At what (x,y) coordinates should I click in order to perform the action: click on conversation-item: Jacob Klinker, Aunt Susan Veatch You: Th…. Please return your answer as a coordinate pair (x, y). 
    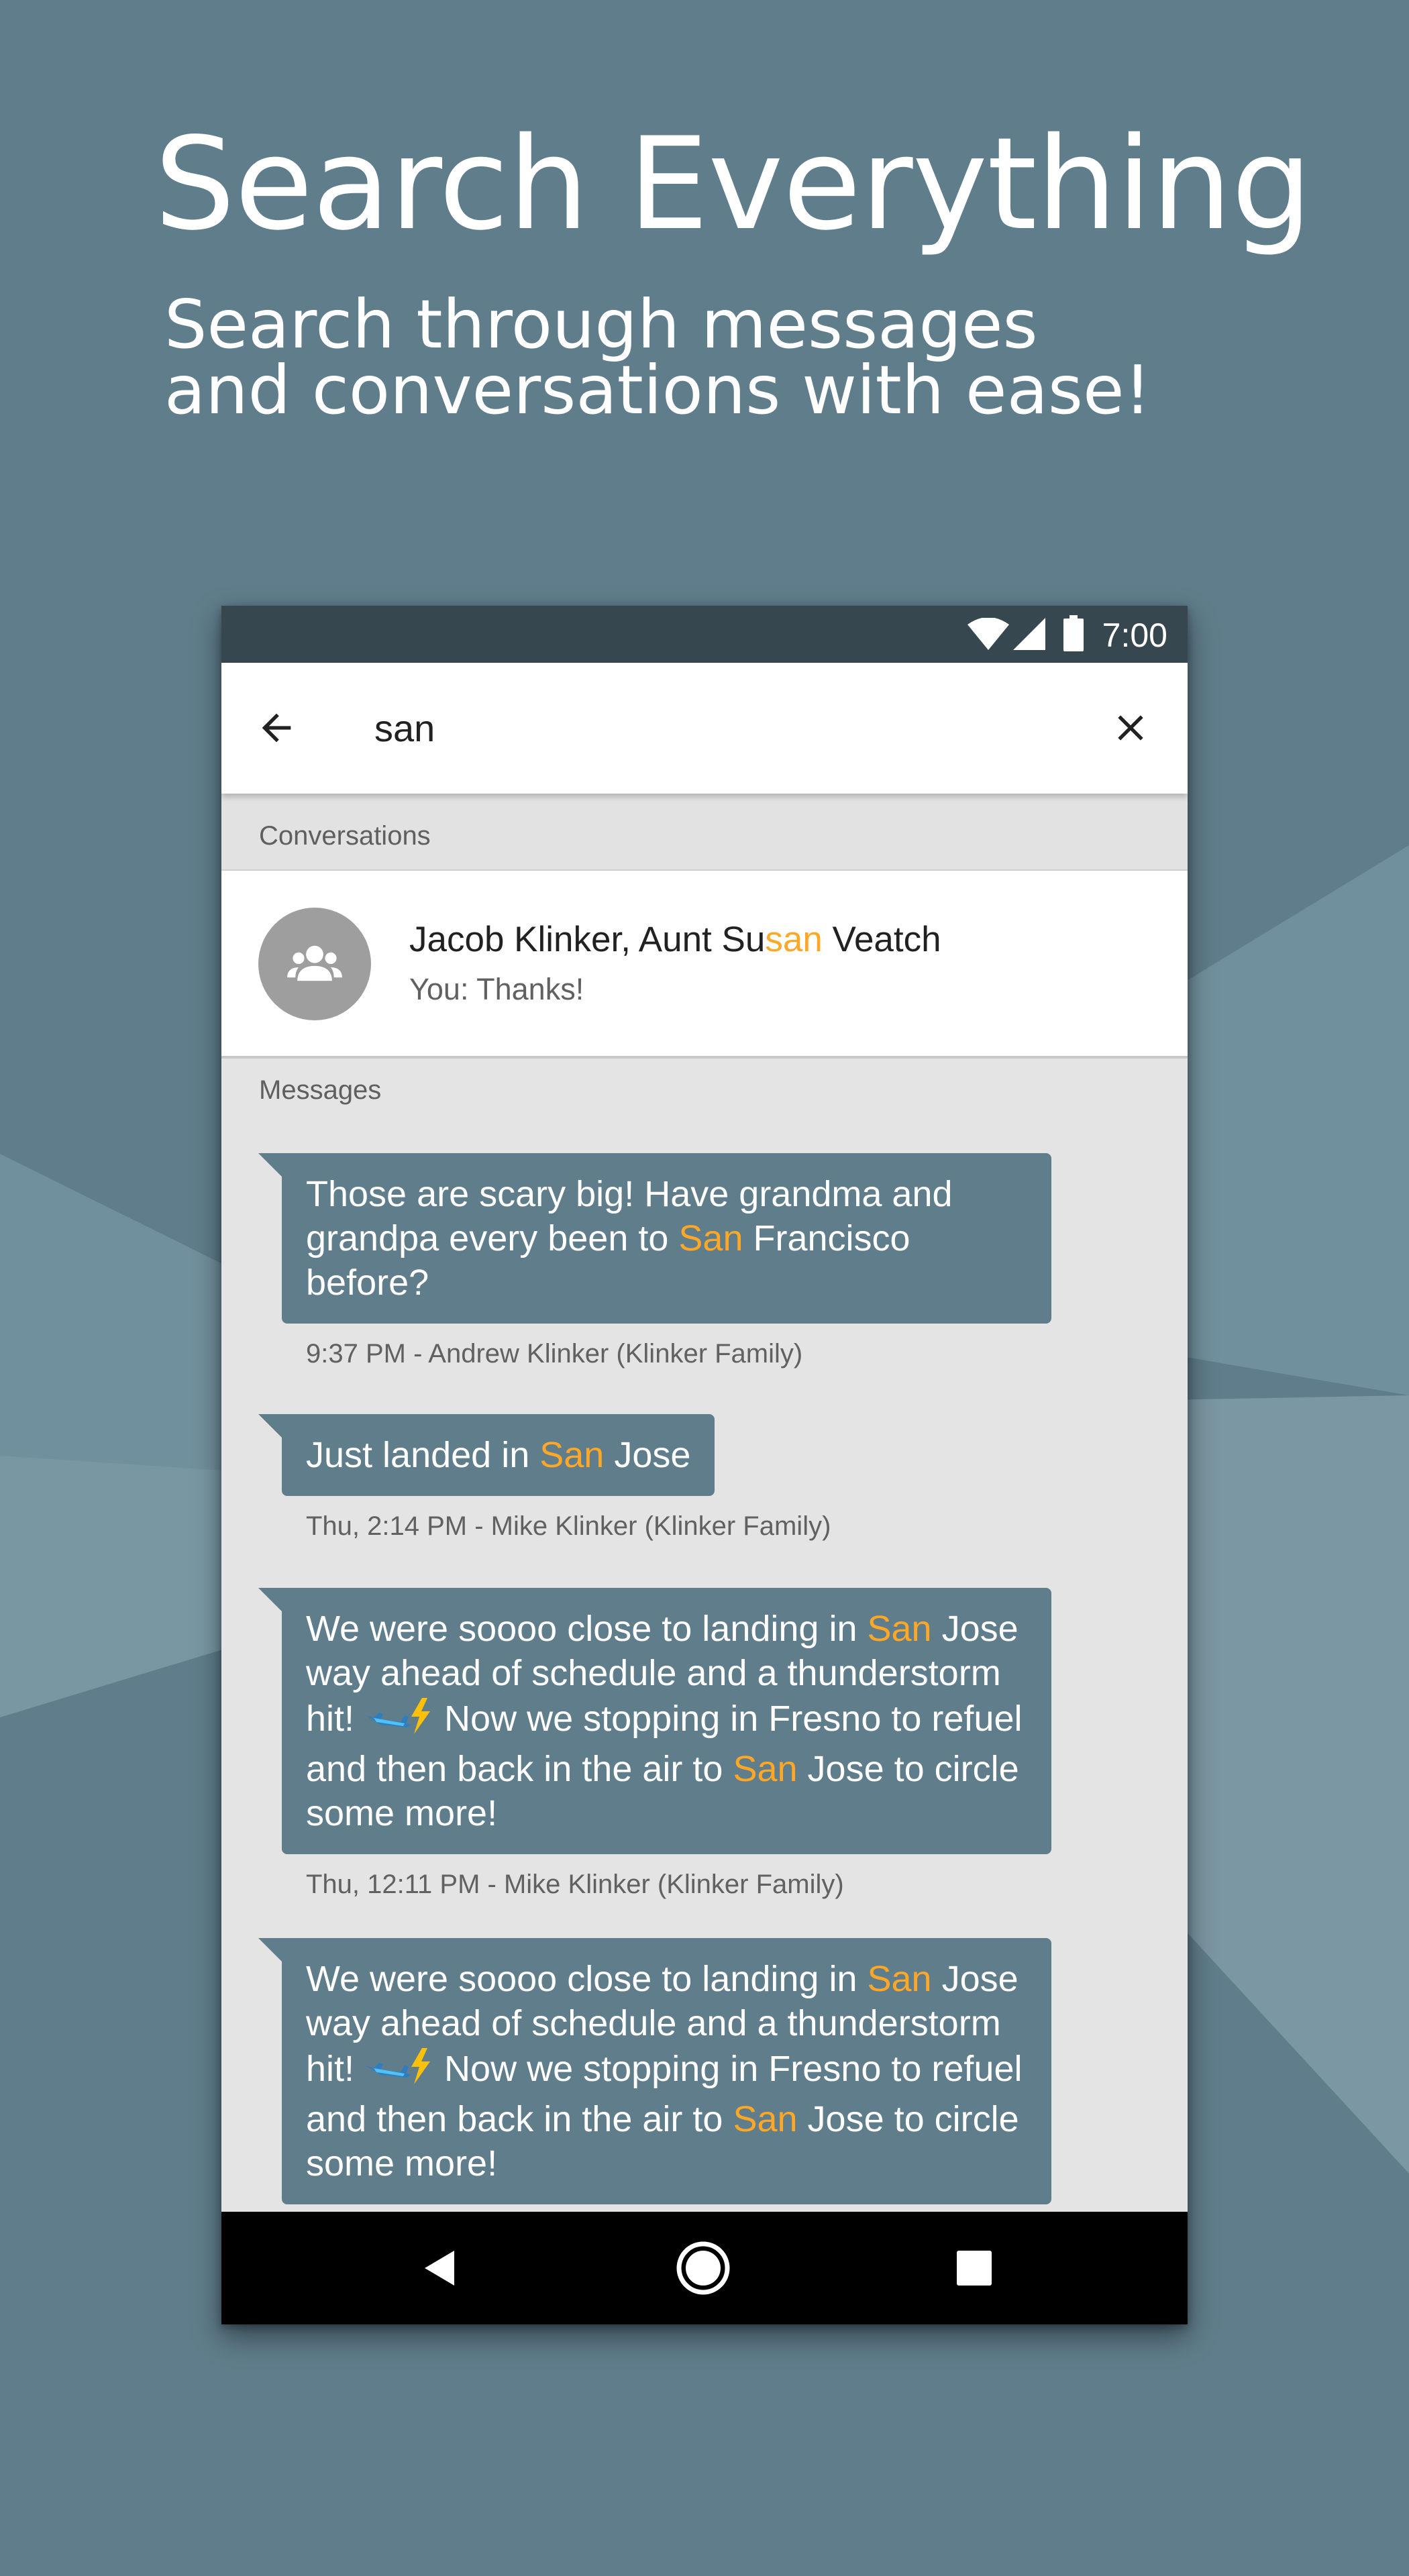
    Looking at the image, I should click on (704, 964).